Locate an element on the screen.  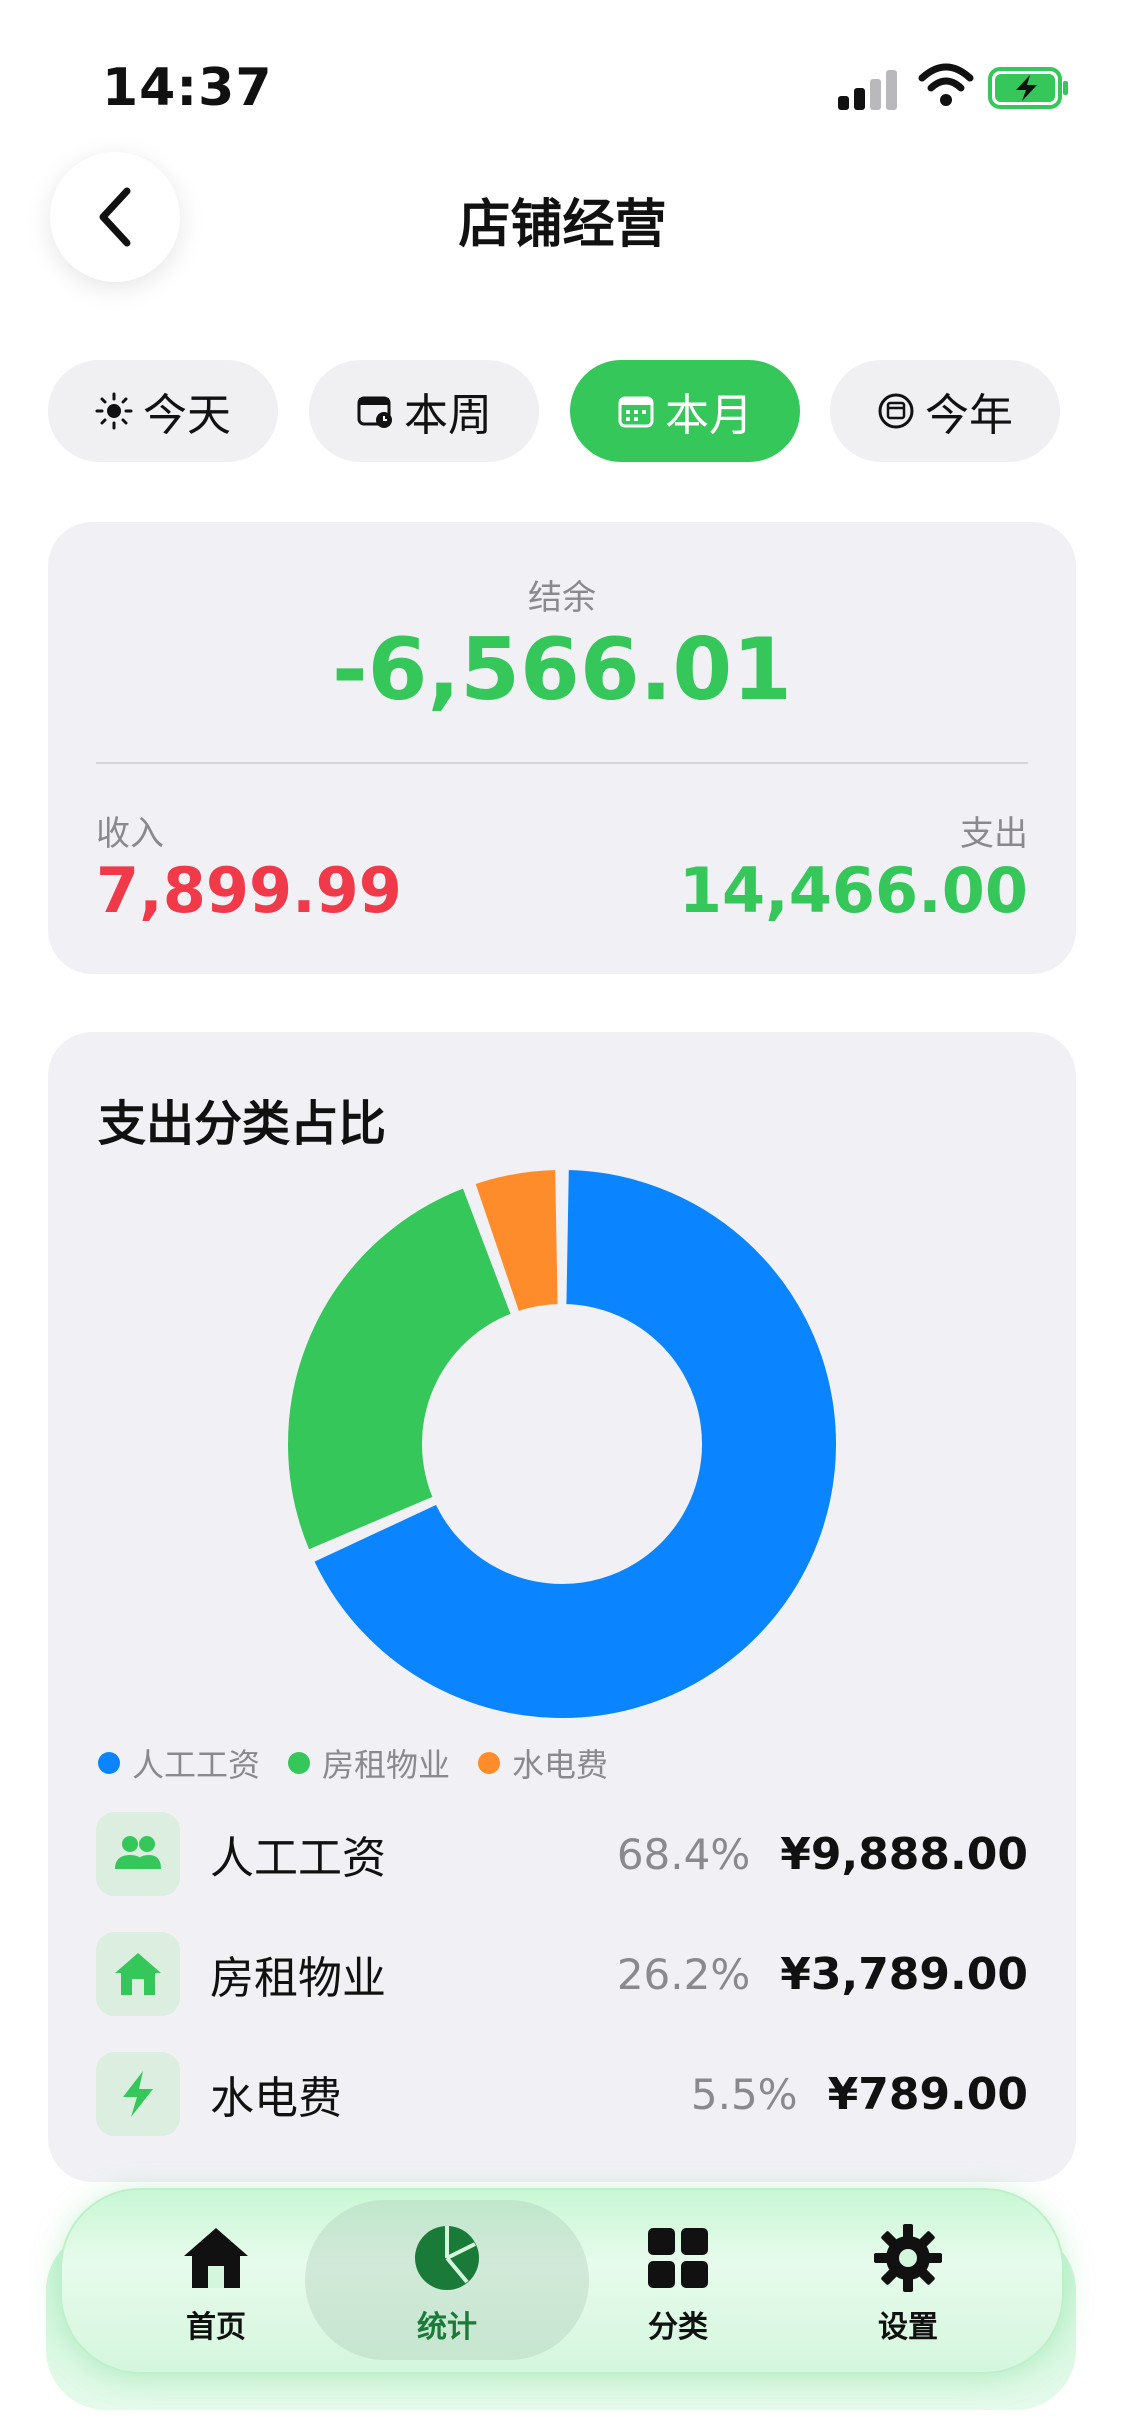
tabbar-stats: 统计 is located at coordinates (447, 2287).